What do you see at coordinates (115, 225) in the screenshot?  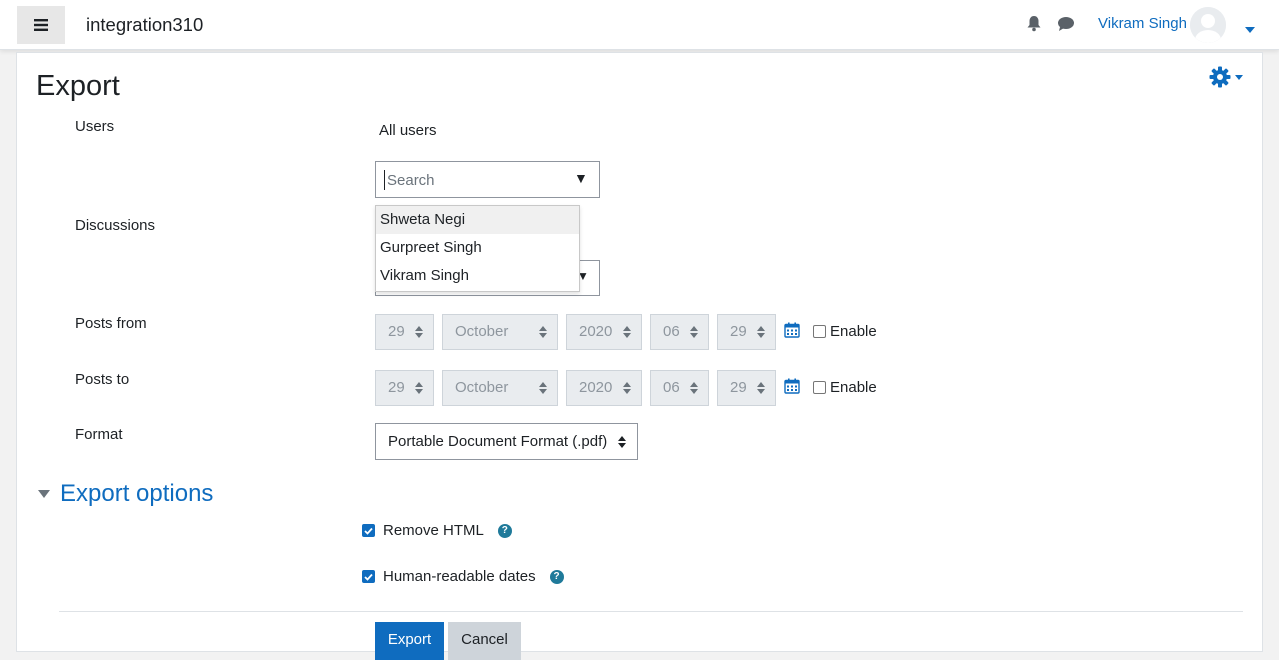 I see `discussions-label: Discussions` at bounding box center [115, 225].